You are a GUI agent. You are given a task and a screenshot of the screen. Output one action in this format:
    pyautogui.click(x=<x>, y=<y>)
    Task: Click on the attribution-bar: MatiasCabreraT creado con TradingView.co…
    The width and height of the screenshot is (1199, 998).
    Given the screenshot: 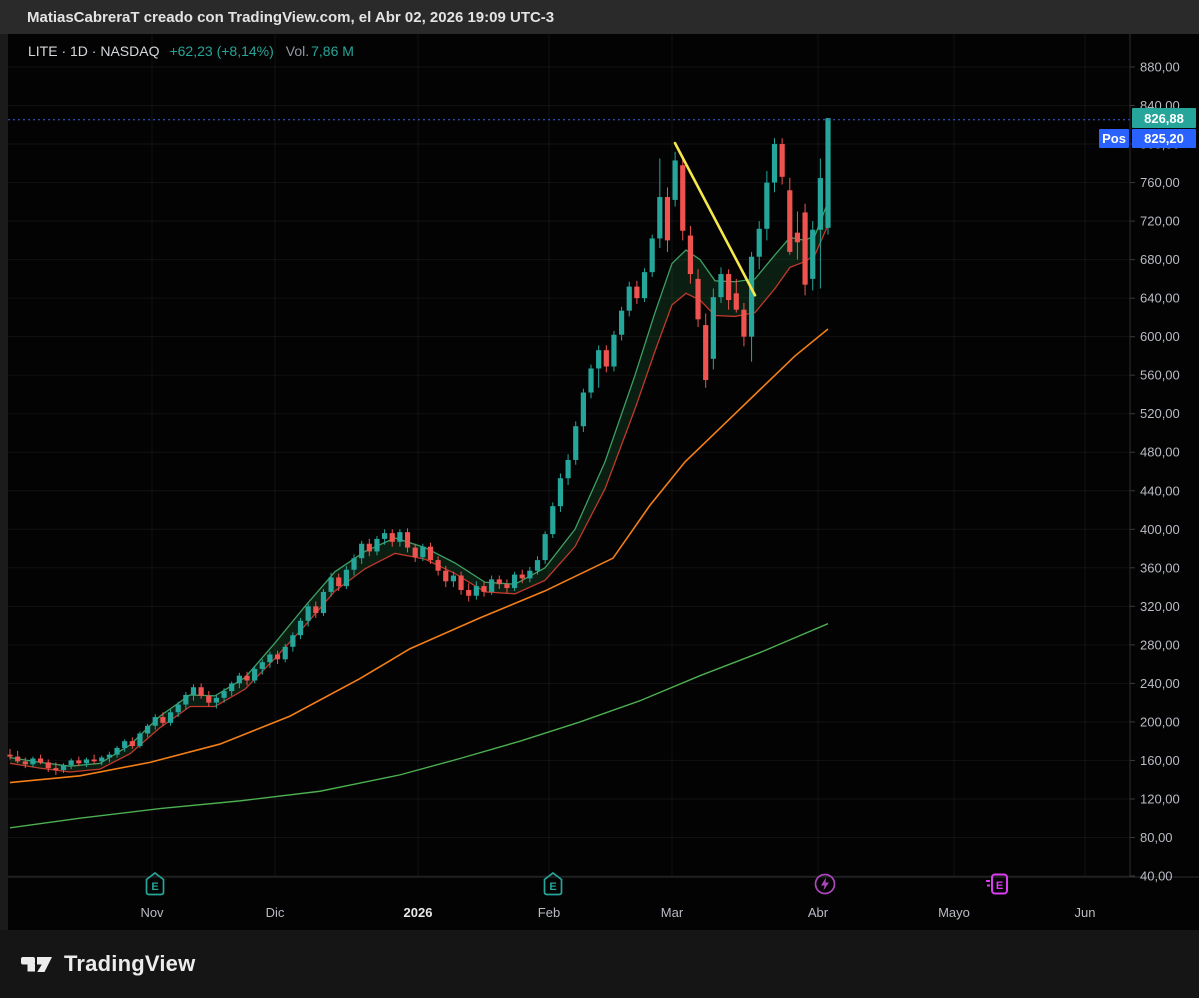 What is the action you would take?
    pyautogui.click(x=599, y=17)
    